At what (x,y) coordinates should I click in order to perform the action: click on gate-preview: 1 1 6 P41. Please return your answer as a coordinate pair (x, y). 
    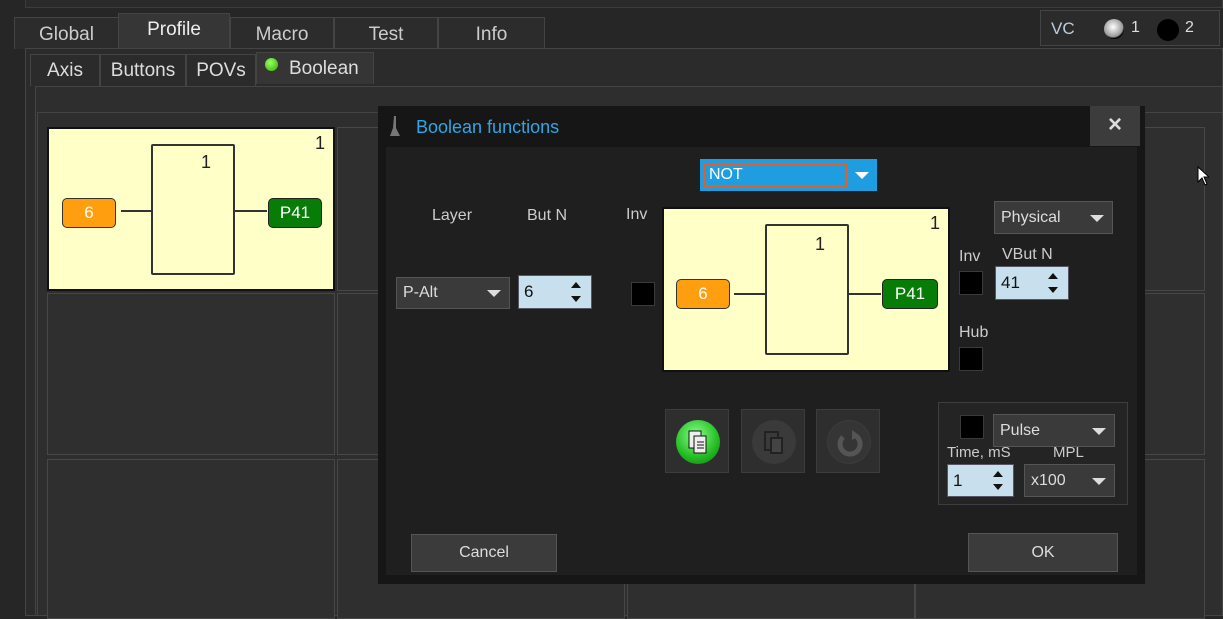
    Looking at the image, I should click on (806, 289).